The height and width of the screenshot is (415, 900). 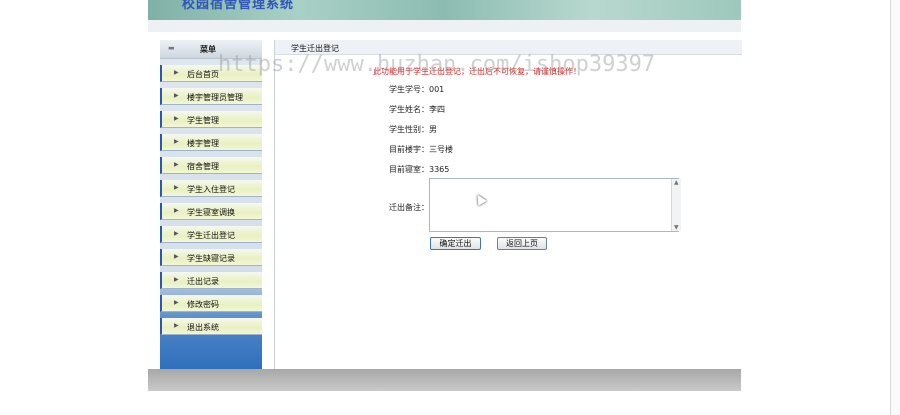 What do you see at coordinates (203, 327) in the screenshot?
I see `sidebar-item-label: 退出系统` at bounding box center [203, 327].